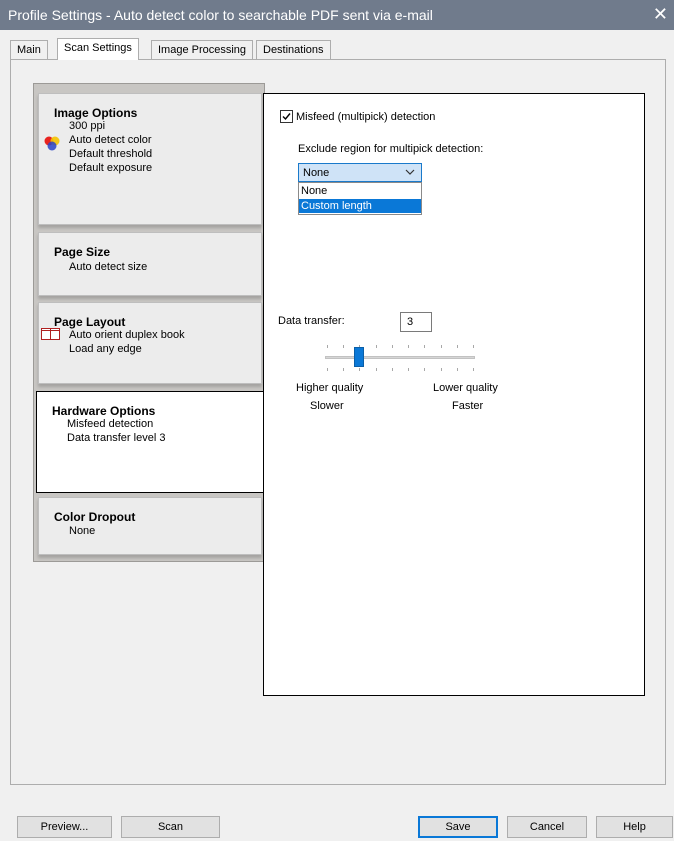 This screenshot has height=841, width=674. What do you see at coordinates (82, 252) in the screenshot?
I see `card-title: Page Size` at bounding box center [82, 252].